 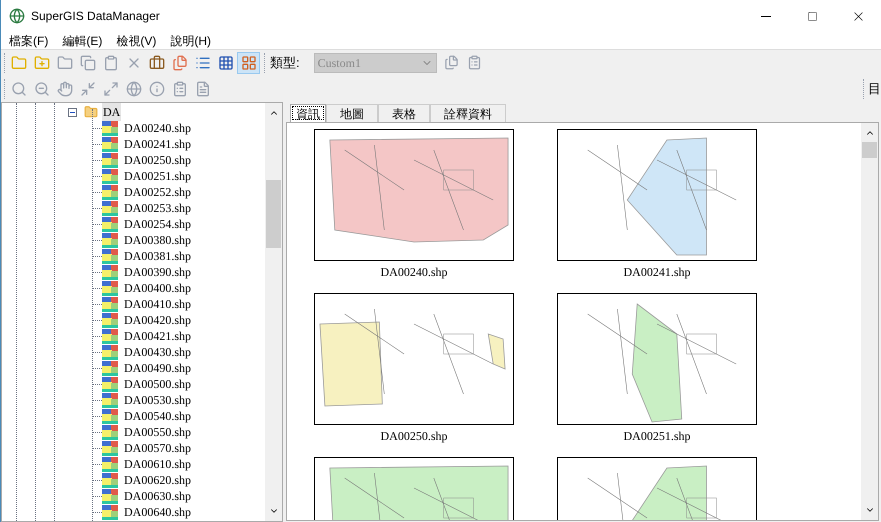 I want to click on menu-item: 檔案(F), so click(x=28, y=40).